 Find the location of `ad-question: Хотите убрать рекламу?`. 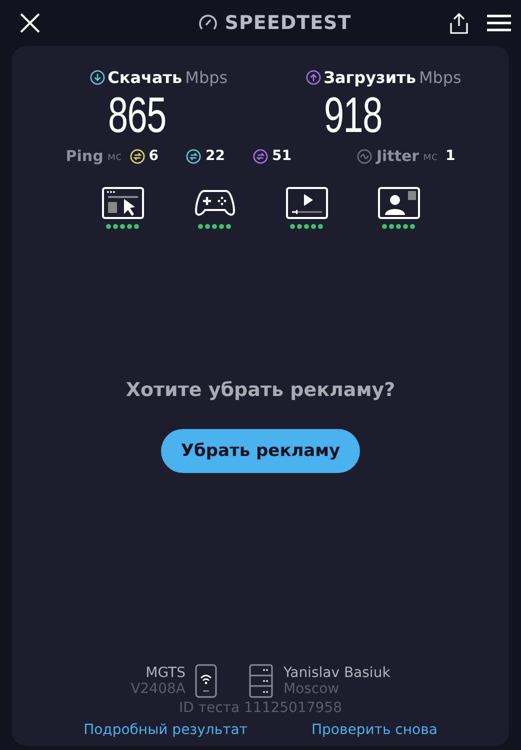

ad-question: Хотите убрать рекламу? is located at coordinates (261, 390).